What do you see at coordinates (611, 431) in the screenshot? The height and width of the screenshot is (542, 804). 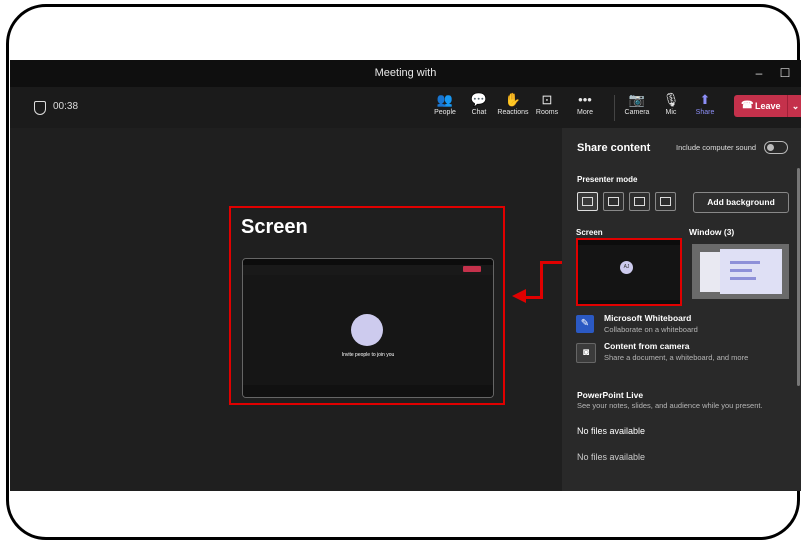 I see `no-files-text: No files available` at bounding box center [611, 431].